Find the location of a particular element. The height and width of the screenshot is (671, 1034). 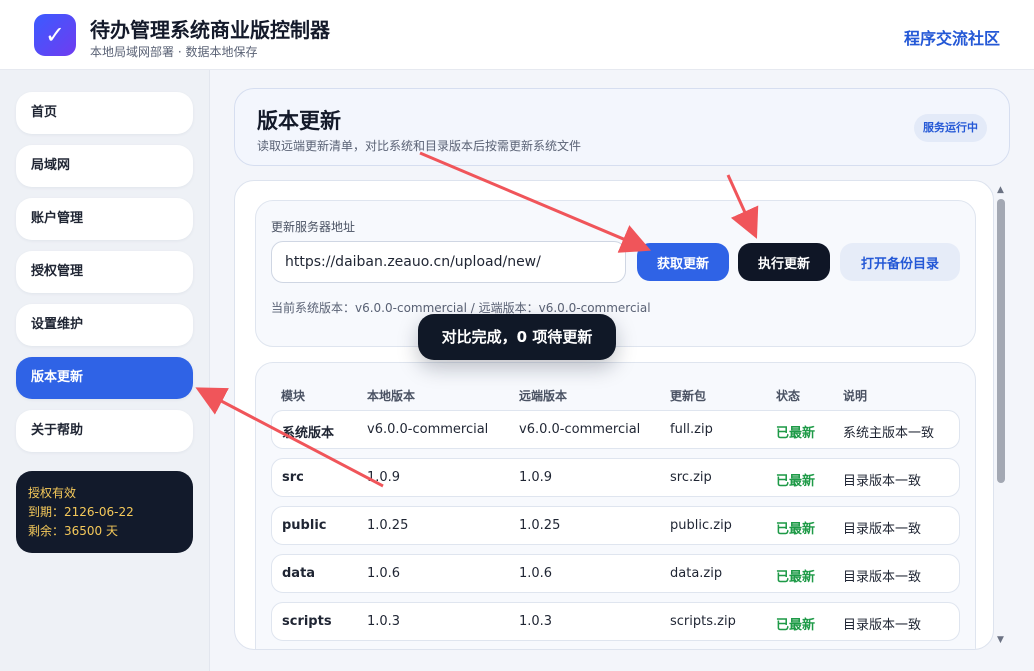

license-status: 授权有效 is located at coordinates (52, 493).